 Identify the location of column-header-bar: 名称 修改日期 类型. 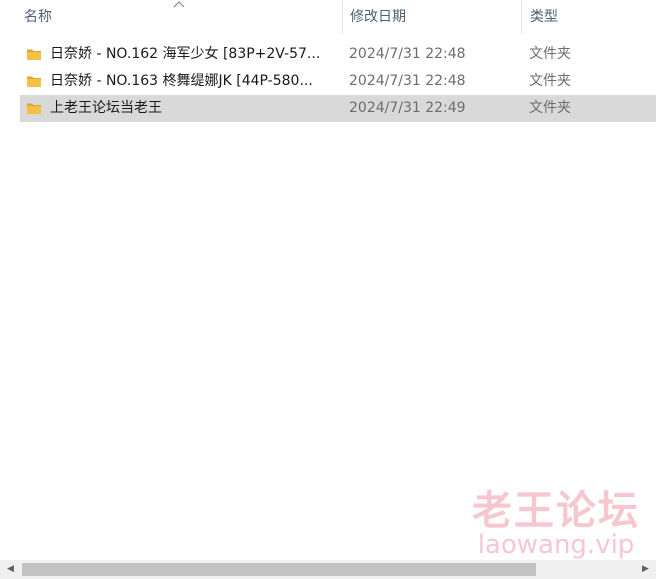
(328, 17).